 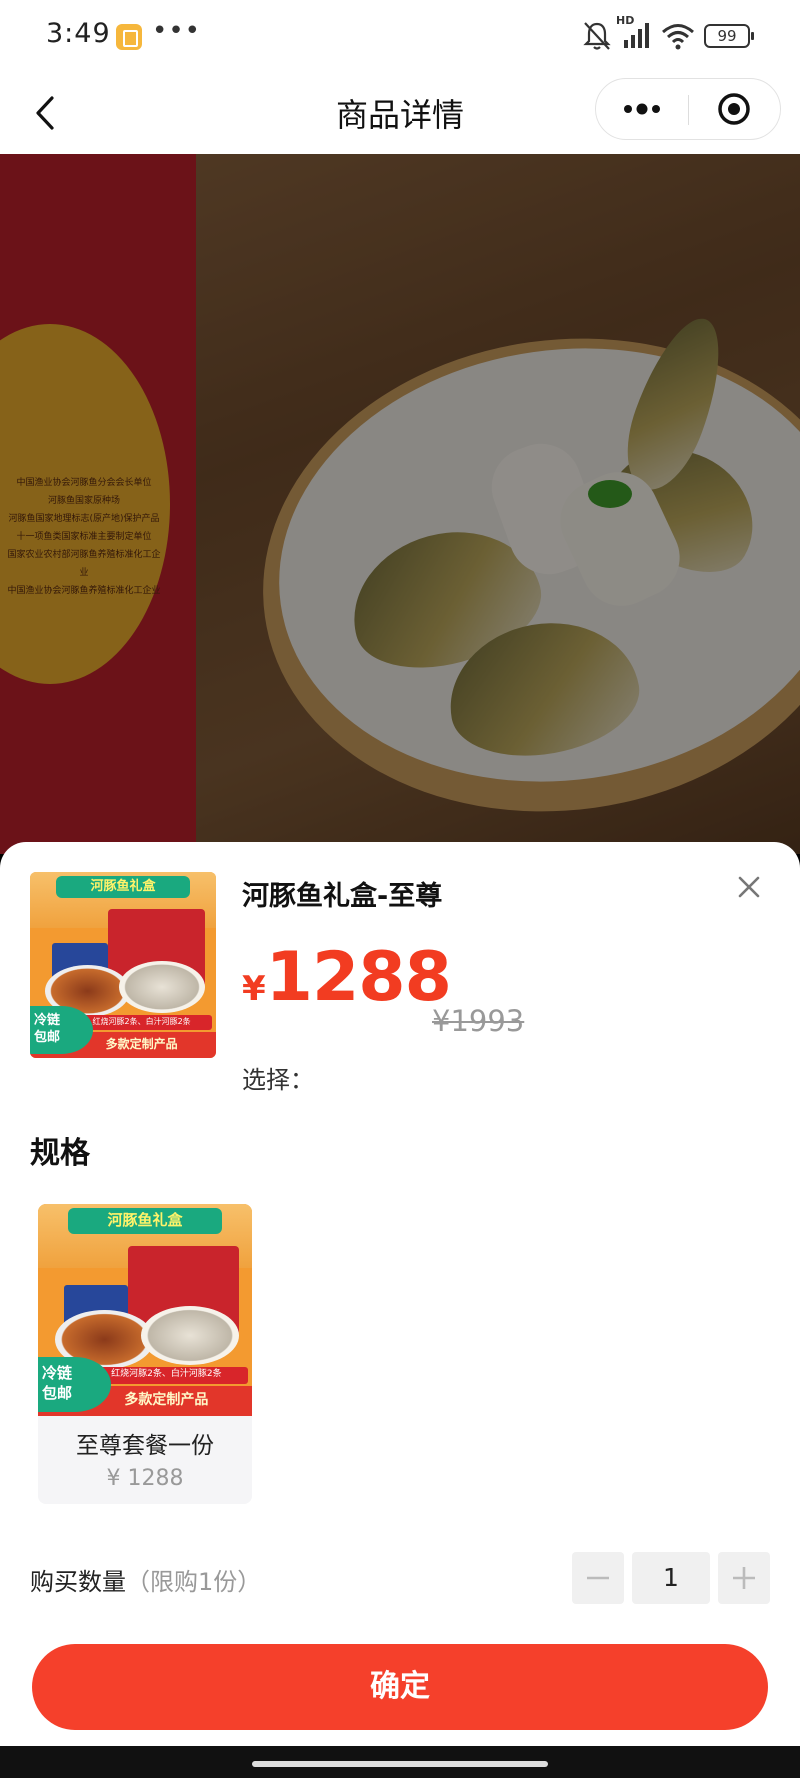 What do you see at coordinates (400, 36) in the screenshot?
I see `status-bar: 3:49 ••• HD 99` at bounding box center [400, 36].